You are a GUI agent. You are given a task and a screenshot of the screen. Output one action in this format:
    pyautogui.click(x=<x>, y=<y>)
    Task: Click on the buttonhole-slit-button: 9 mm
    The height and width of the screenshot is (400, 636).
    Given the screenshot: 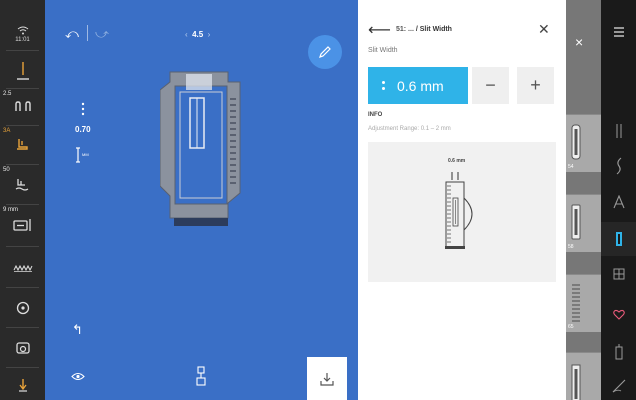 What is the action you would take?
    pyautogui.click(x=22, y=225)
    